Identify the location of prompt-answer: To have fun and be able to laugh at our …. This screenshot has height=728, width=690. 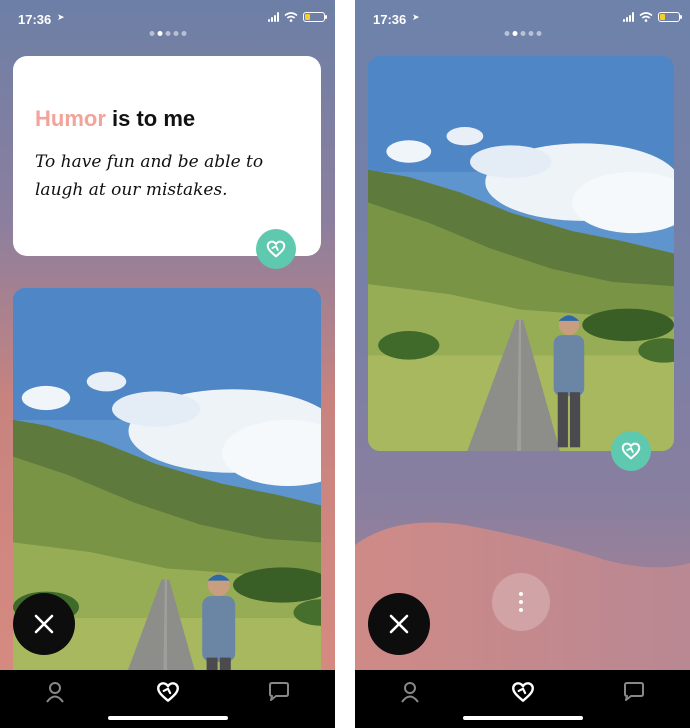
(149, 176).